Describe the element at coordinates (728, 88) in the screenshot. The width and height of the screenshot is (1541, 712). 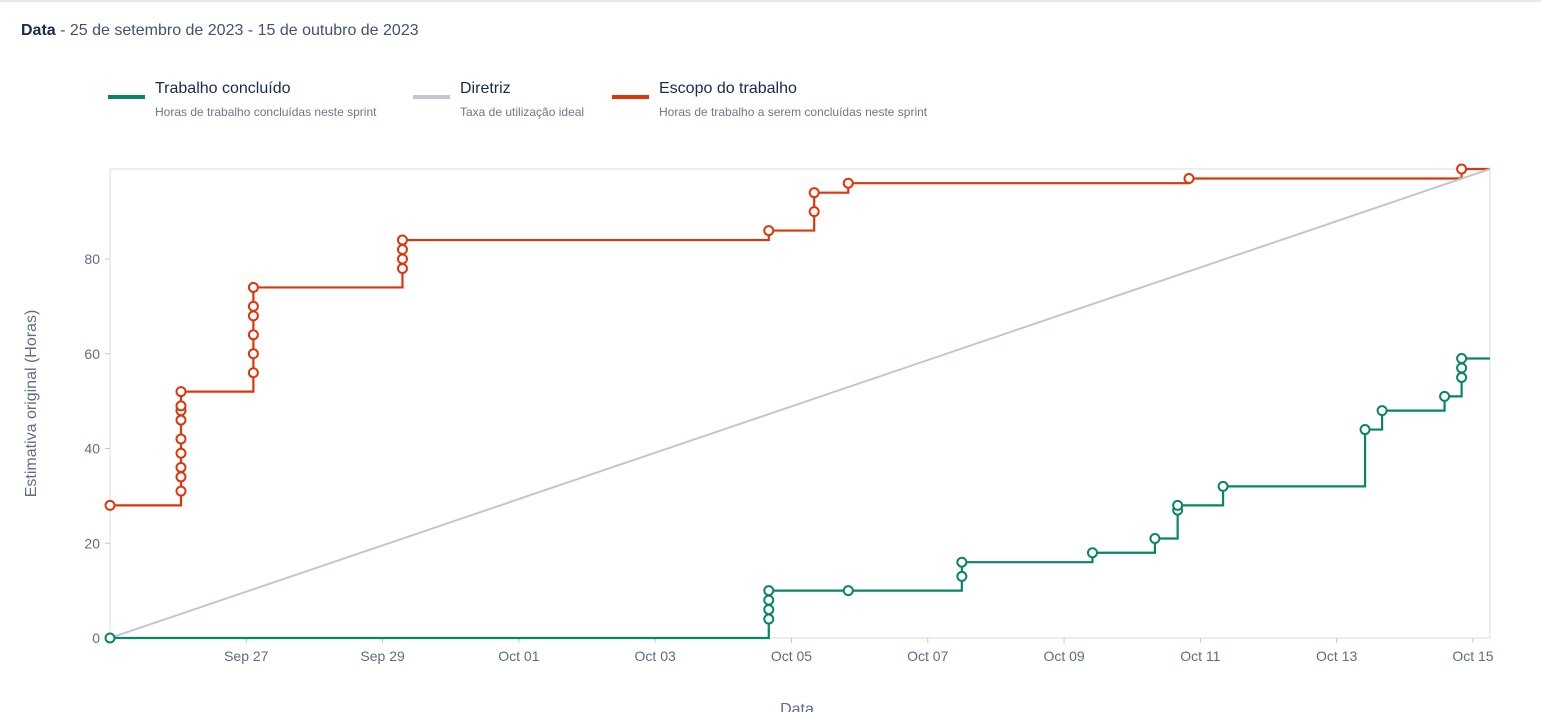
I see `legend-title-scope: Escopo do trabalho` at that location.